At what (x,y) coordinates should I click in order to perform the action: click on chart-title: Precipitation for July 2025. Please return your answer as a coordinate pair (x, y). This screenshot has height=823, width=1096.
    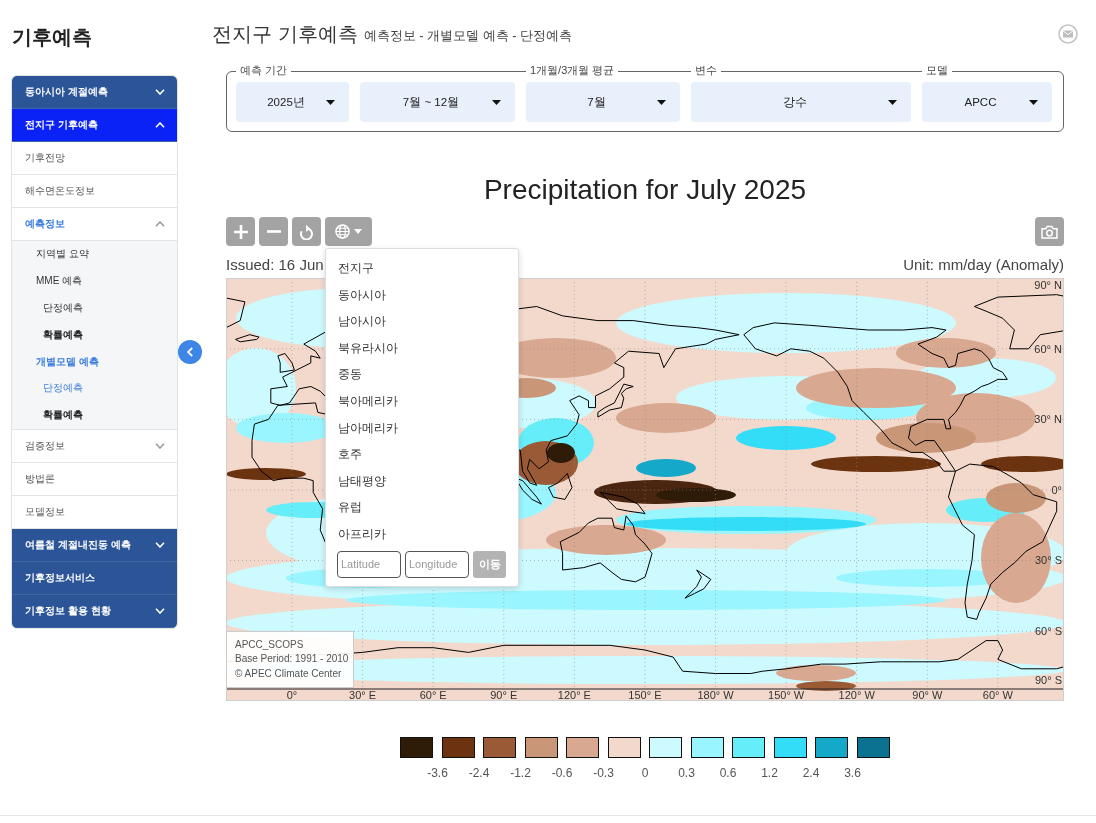
    Looking at the image, I should click on (645, 190).